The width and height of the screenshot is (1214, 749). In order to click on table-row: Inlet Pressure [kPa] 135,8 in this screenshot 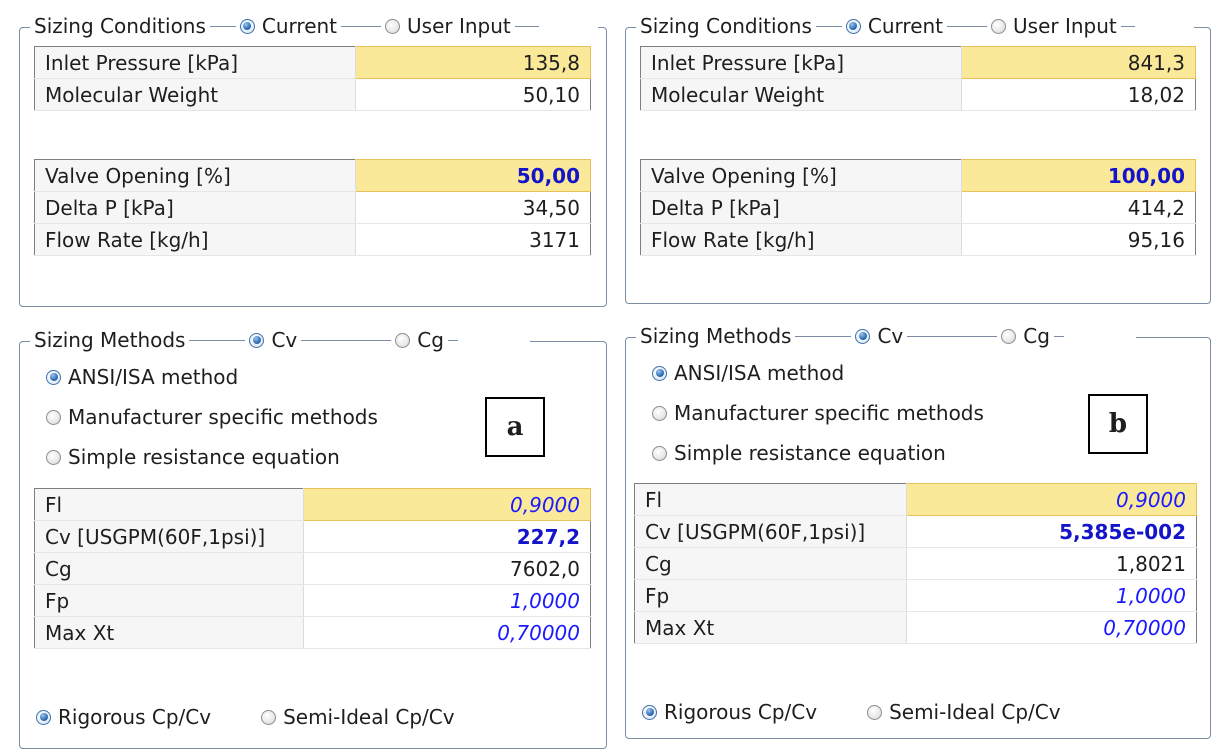, I will do `click(312, 62)`.